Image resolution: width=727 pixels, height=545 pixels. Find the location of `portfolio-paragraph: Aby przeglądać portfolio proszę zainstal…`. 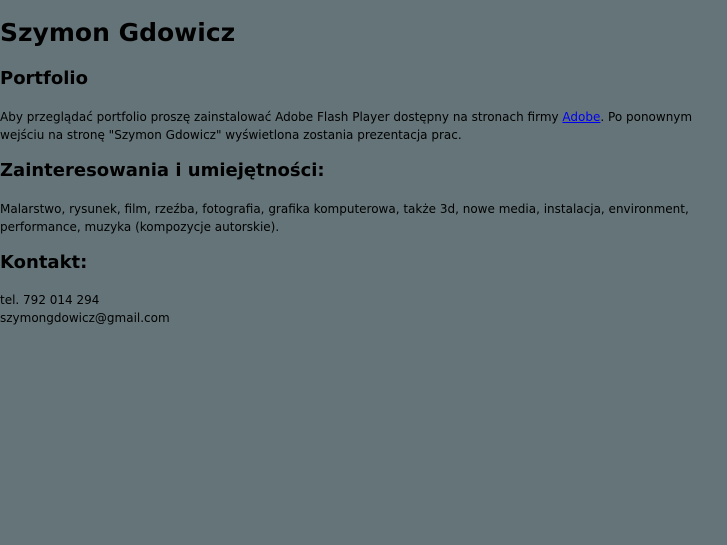

portfolio-paragraph: Aby przeglądać portfolio proszę zainstal… is located at coordinates (361, 126).